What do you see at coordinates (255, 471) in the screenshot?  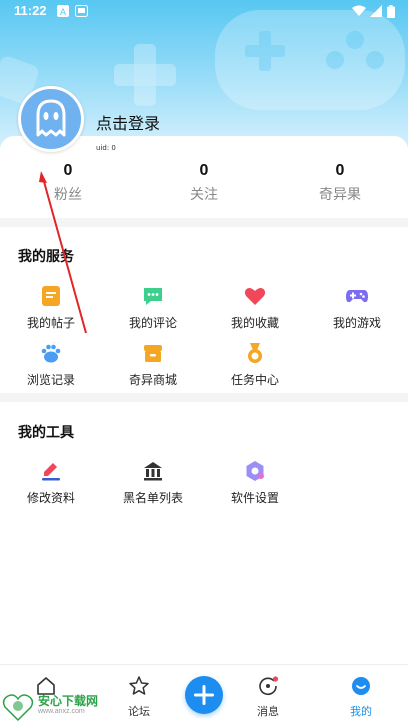 I see `settings-icon` at bounding box center [255, 471].